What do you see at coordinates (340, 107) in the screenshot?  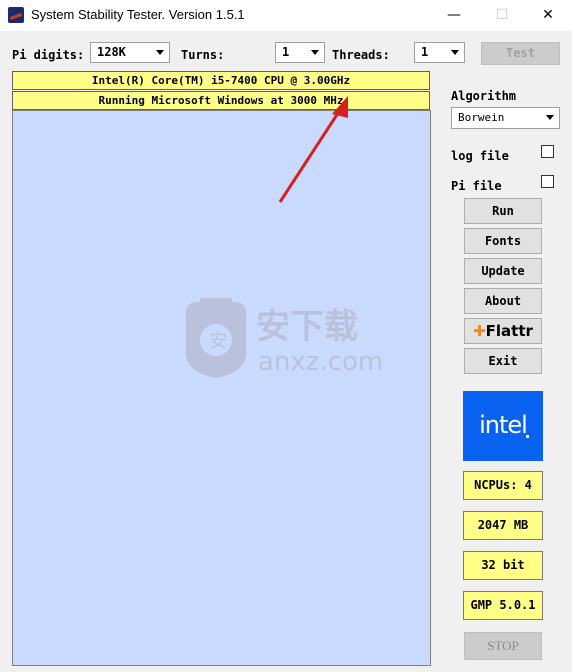 I see `arrow-head` at bounding box center [340, 107].